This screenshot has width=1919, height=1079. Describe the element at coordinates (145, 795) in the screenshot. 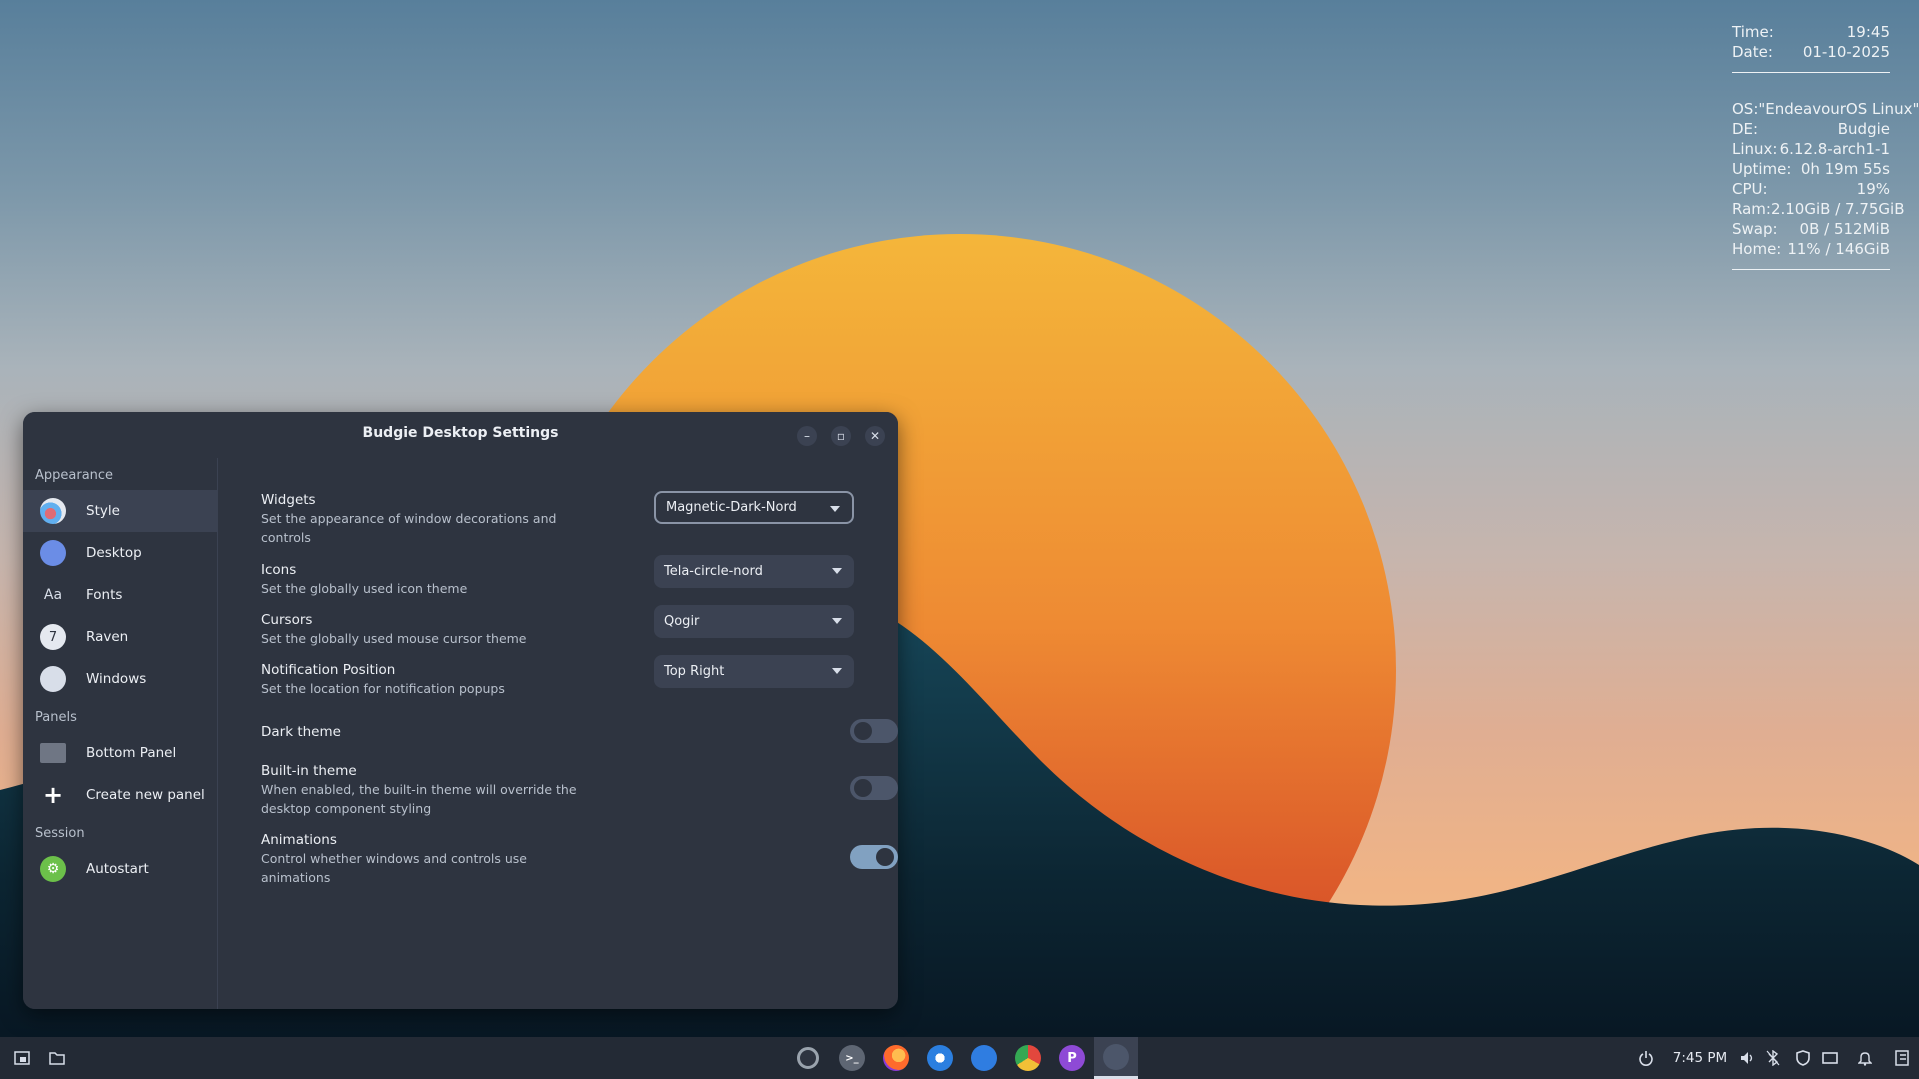

I see `sidebar-item-label: Create new panel` at that location.